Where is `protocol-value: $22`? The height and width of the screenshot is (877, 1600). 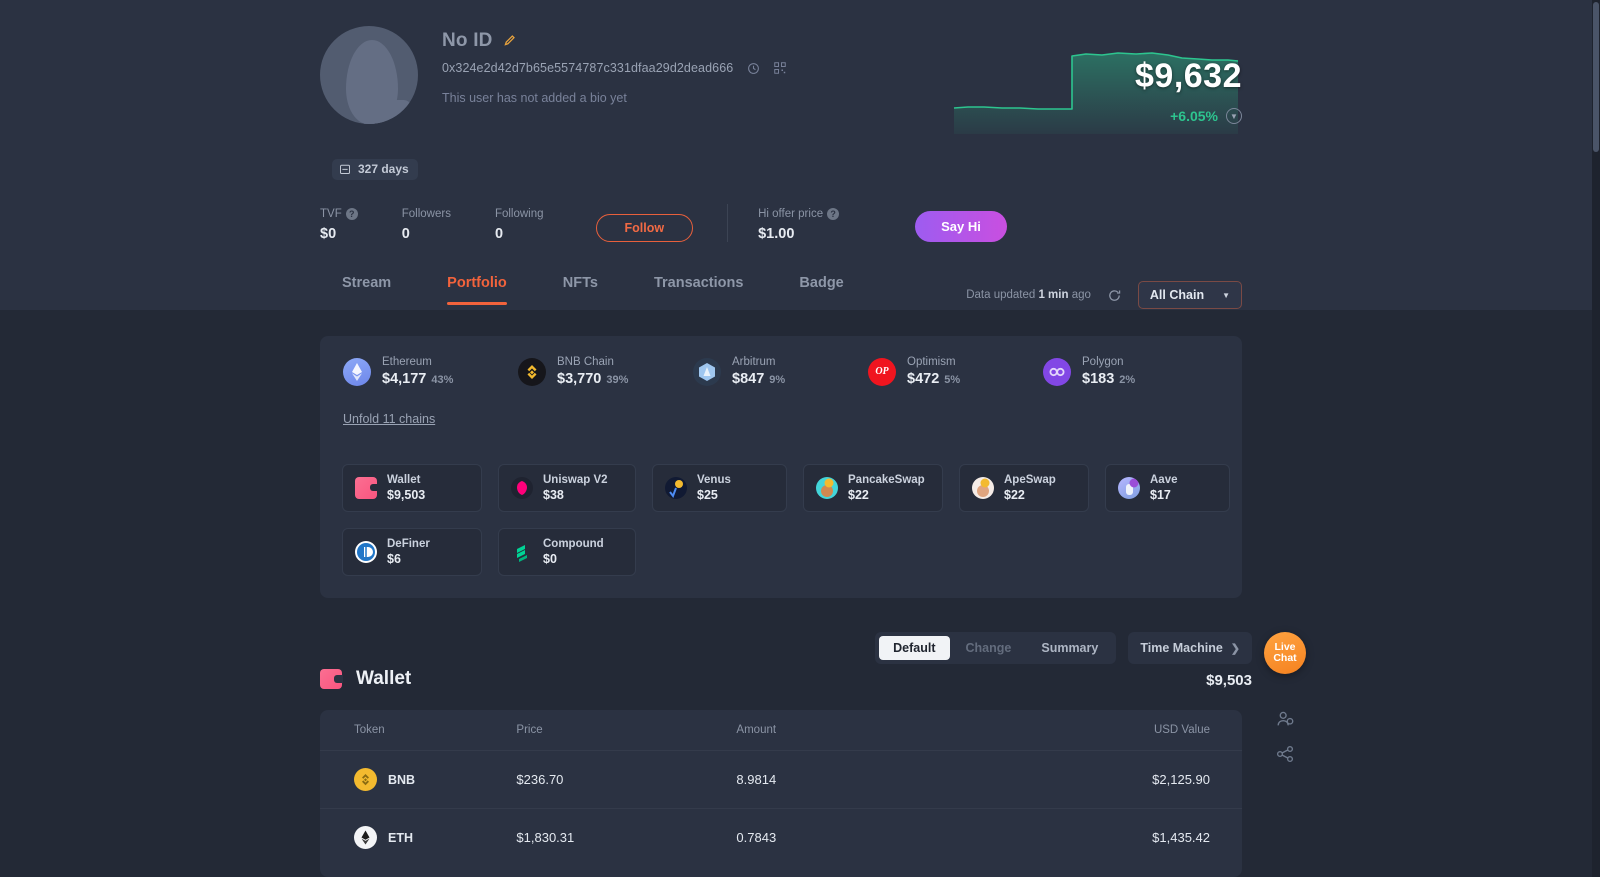
protocol-value: $22 is located at coordinates (858, 495).